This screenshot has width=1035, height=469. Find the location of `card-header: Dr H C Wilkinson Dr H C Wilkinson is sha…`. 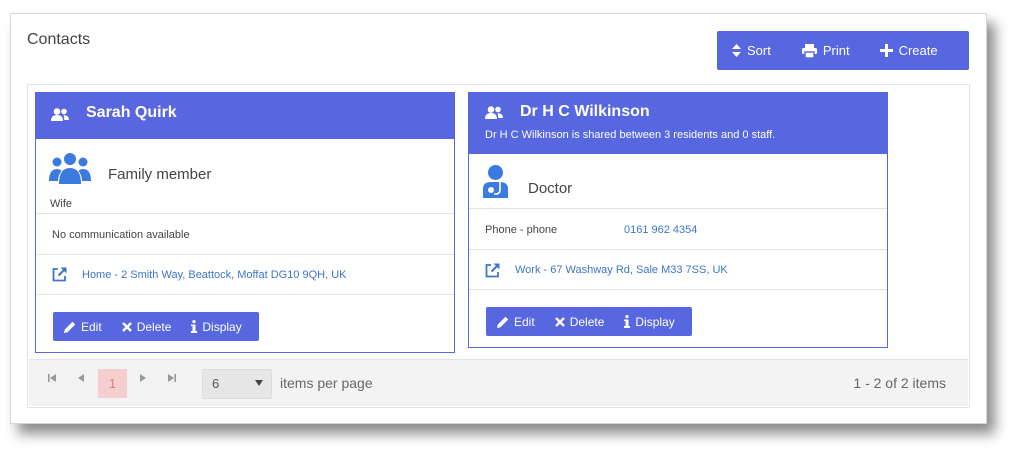

card-header: Dr H C Wilkinson Dr H C Wilkinson is sha… is located at coordinates (678, 123).